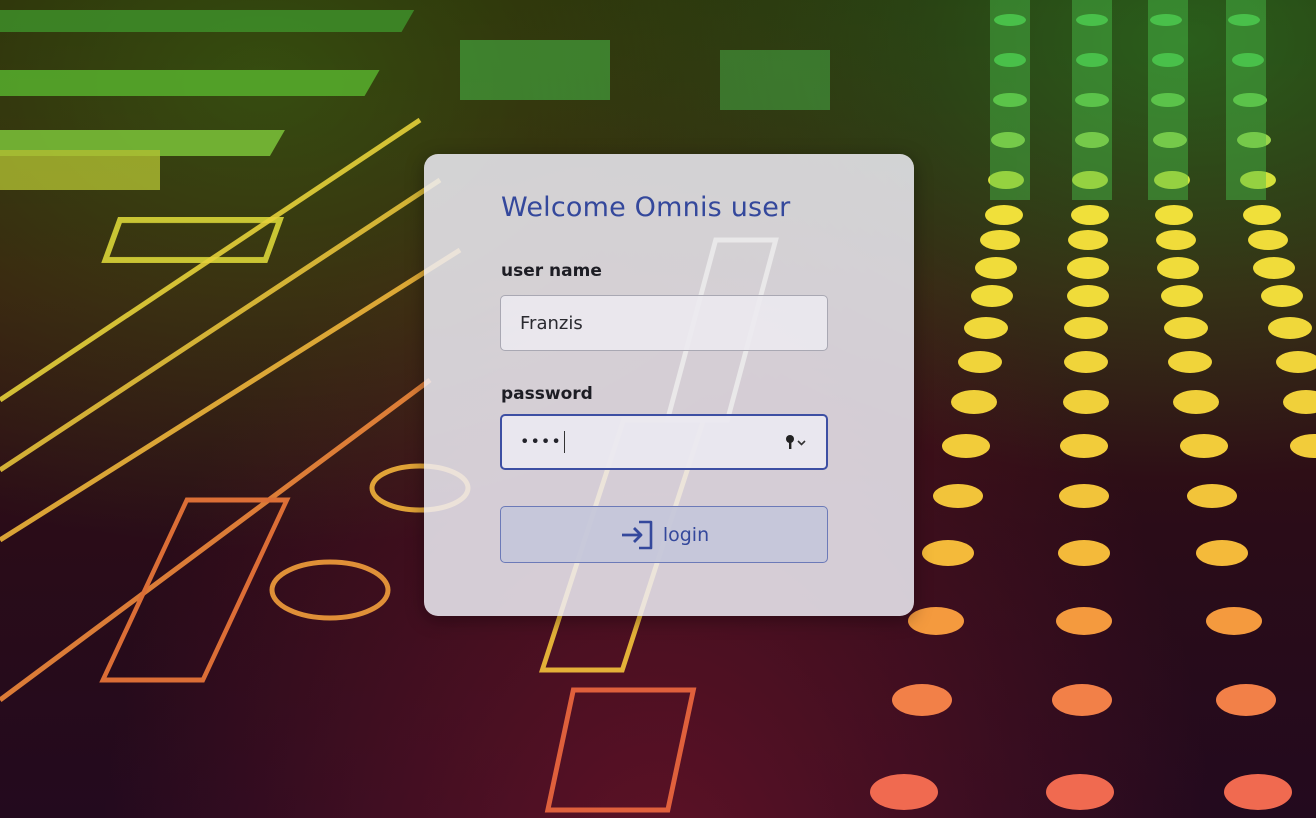 This screenshot has height=818, width=1316. What do you see at coordinates (541, 441) in the screenshot?
I see `password-masked-value: ••••` at bounding box center [541, 441].